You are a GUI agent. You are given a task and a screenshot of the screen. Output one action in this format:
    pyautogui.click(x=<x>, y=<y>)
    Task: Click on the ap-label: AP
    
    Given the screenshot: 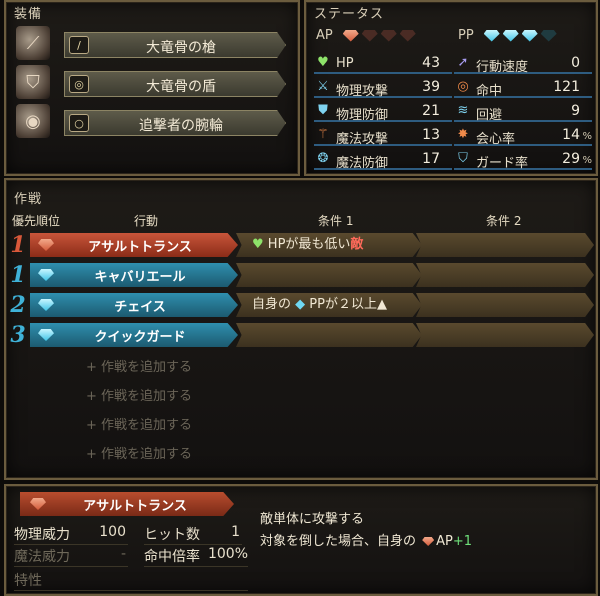 What is the action you would take?
    pyautogui.click(x=324, y=35)
    